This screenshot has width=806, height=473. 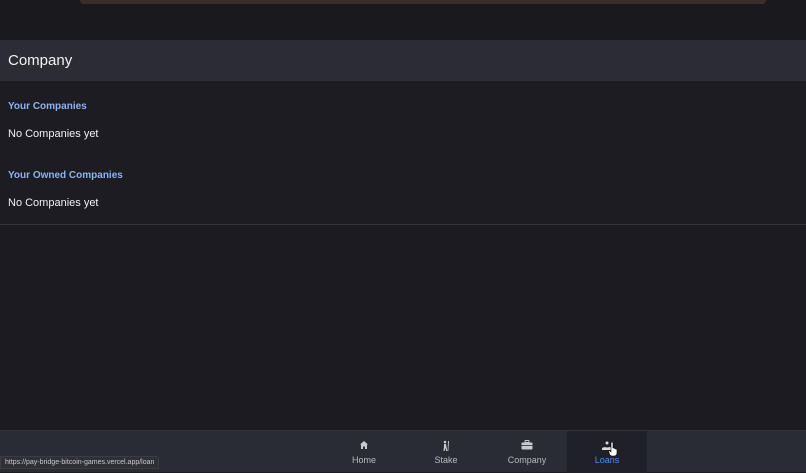 I want to click on top-bar, so click(x=403, y=20).